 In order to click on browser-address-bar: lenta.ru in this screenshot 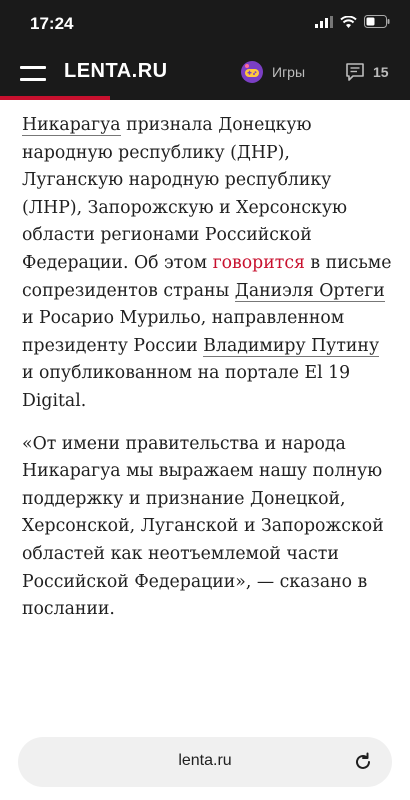, I will do `click(205, 762)`.